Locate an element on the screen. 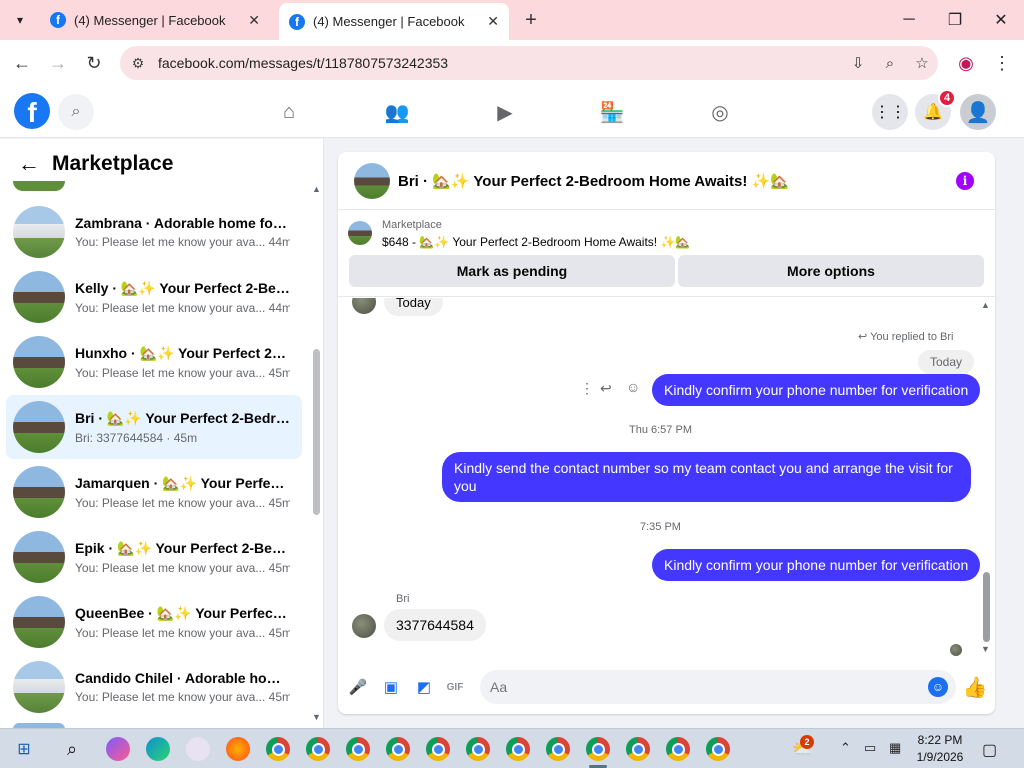  paint-icon is located at coordinates (198, 749).